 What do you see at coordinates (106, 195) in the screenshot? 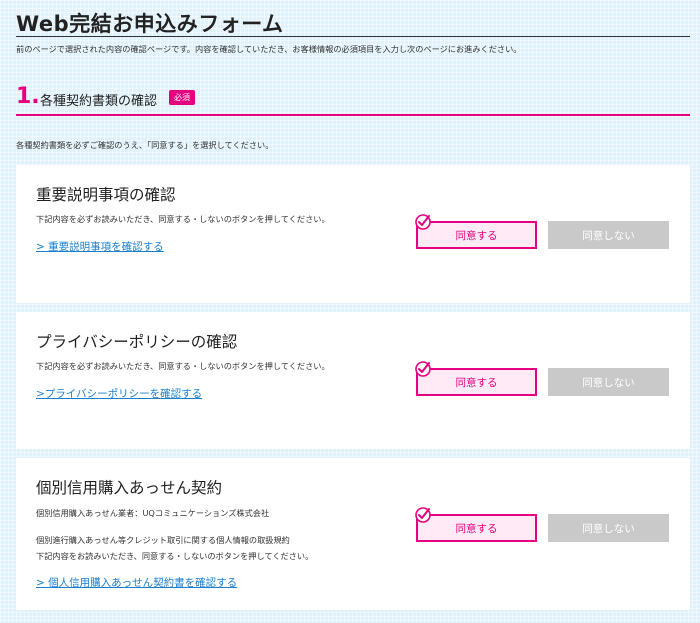
I see `card-title: 重要説明事項の確認` at bounding box center [106, 195].